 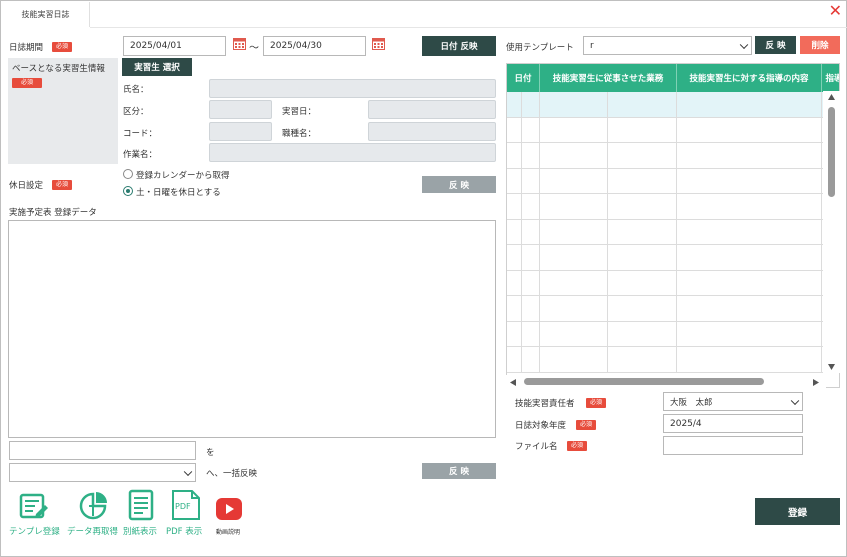 I want to click on grid-col-work: 技能実習生に従事させた業務, so click(x=608, y=78).